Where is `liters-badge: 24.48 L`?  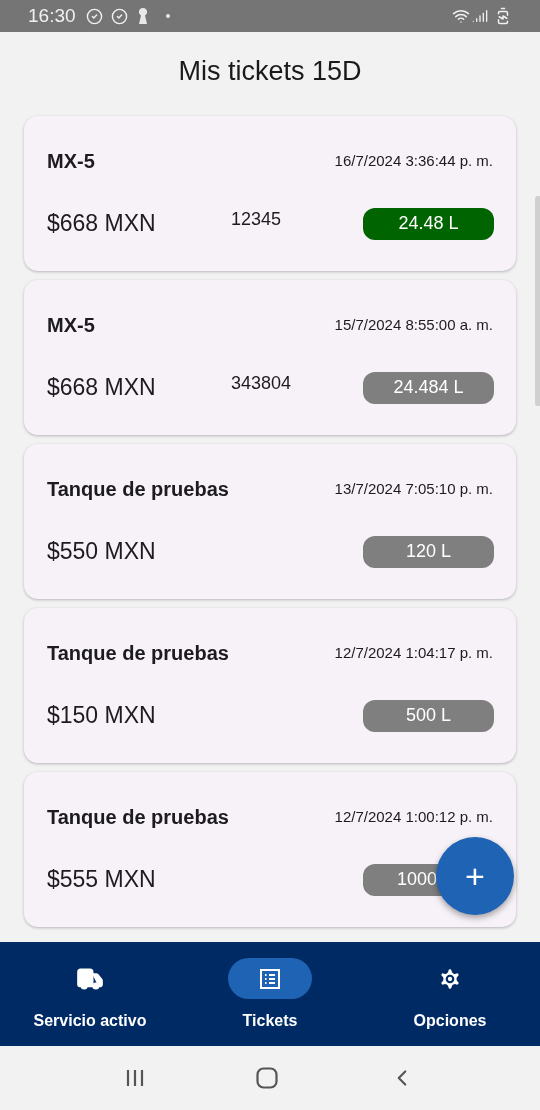 liters-badge: 24.48 L is located at coordinates (428, 223).